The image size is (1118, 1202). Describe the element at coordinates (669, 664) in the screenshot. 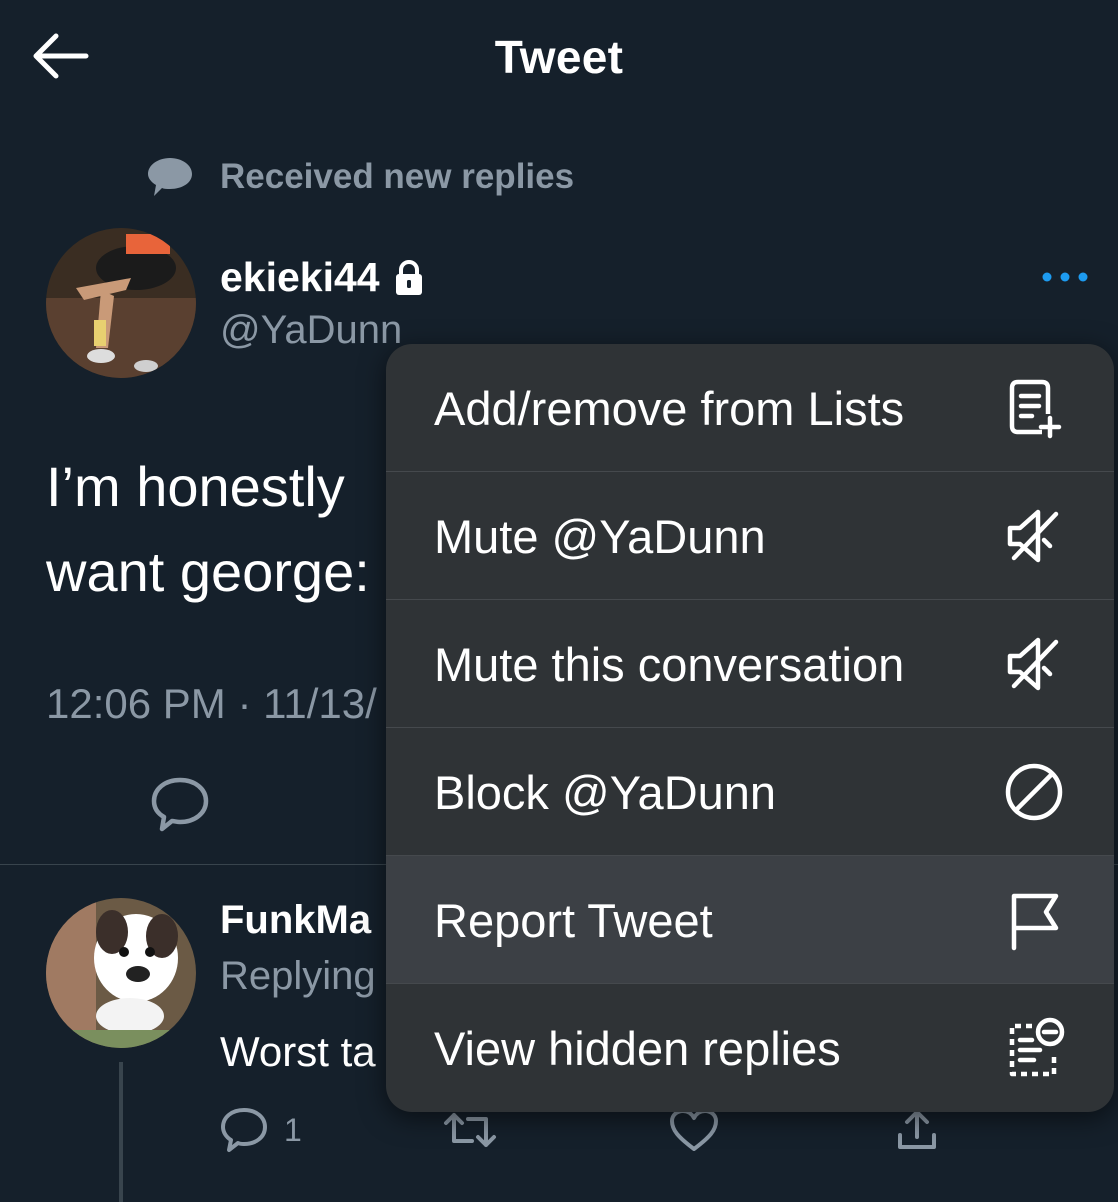

I see `menu-item-label: Mute this conversation` at that location.